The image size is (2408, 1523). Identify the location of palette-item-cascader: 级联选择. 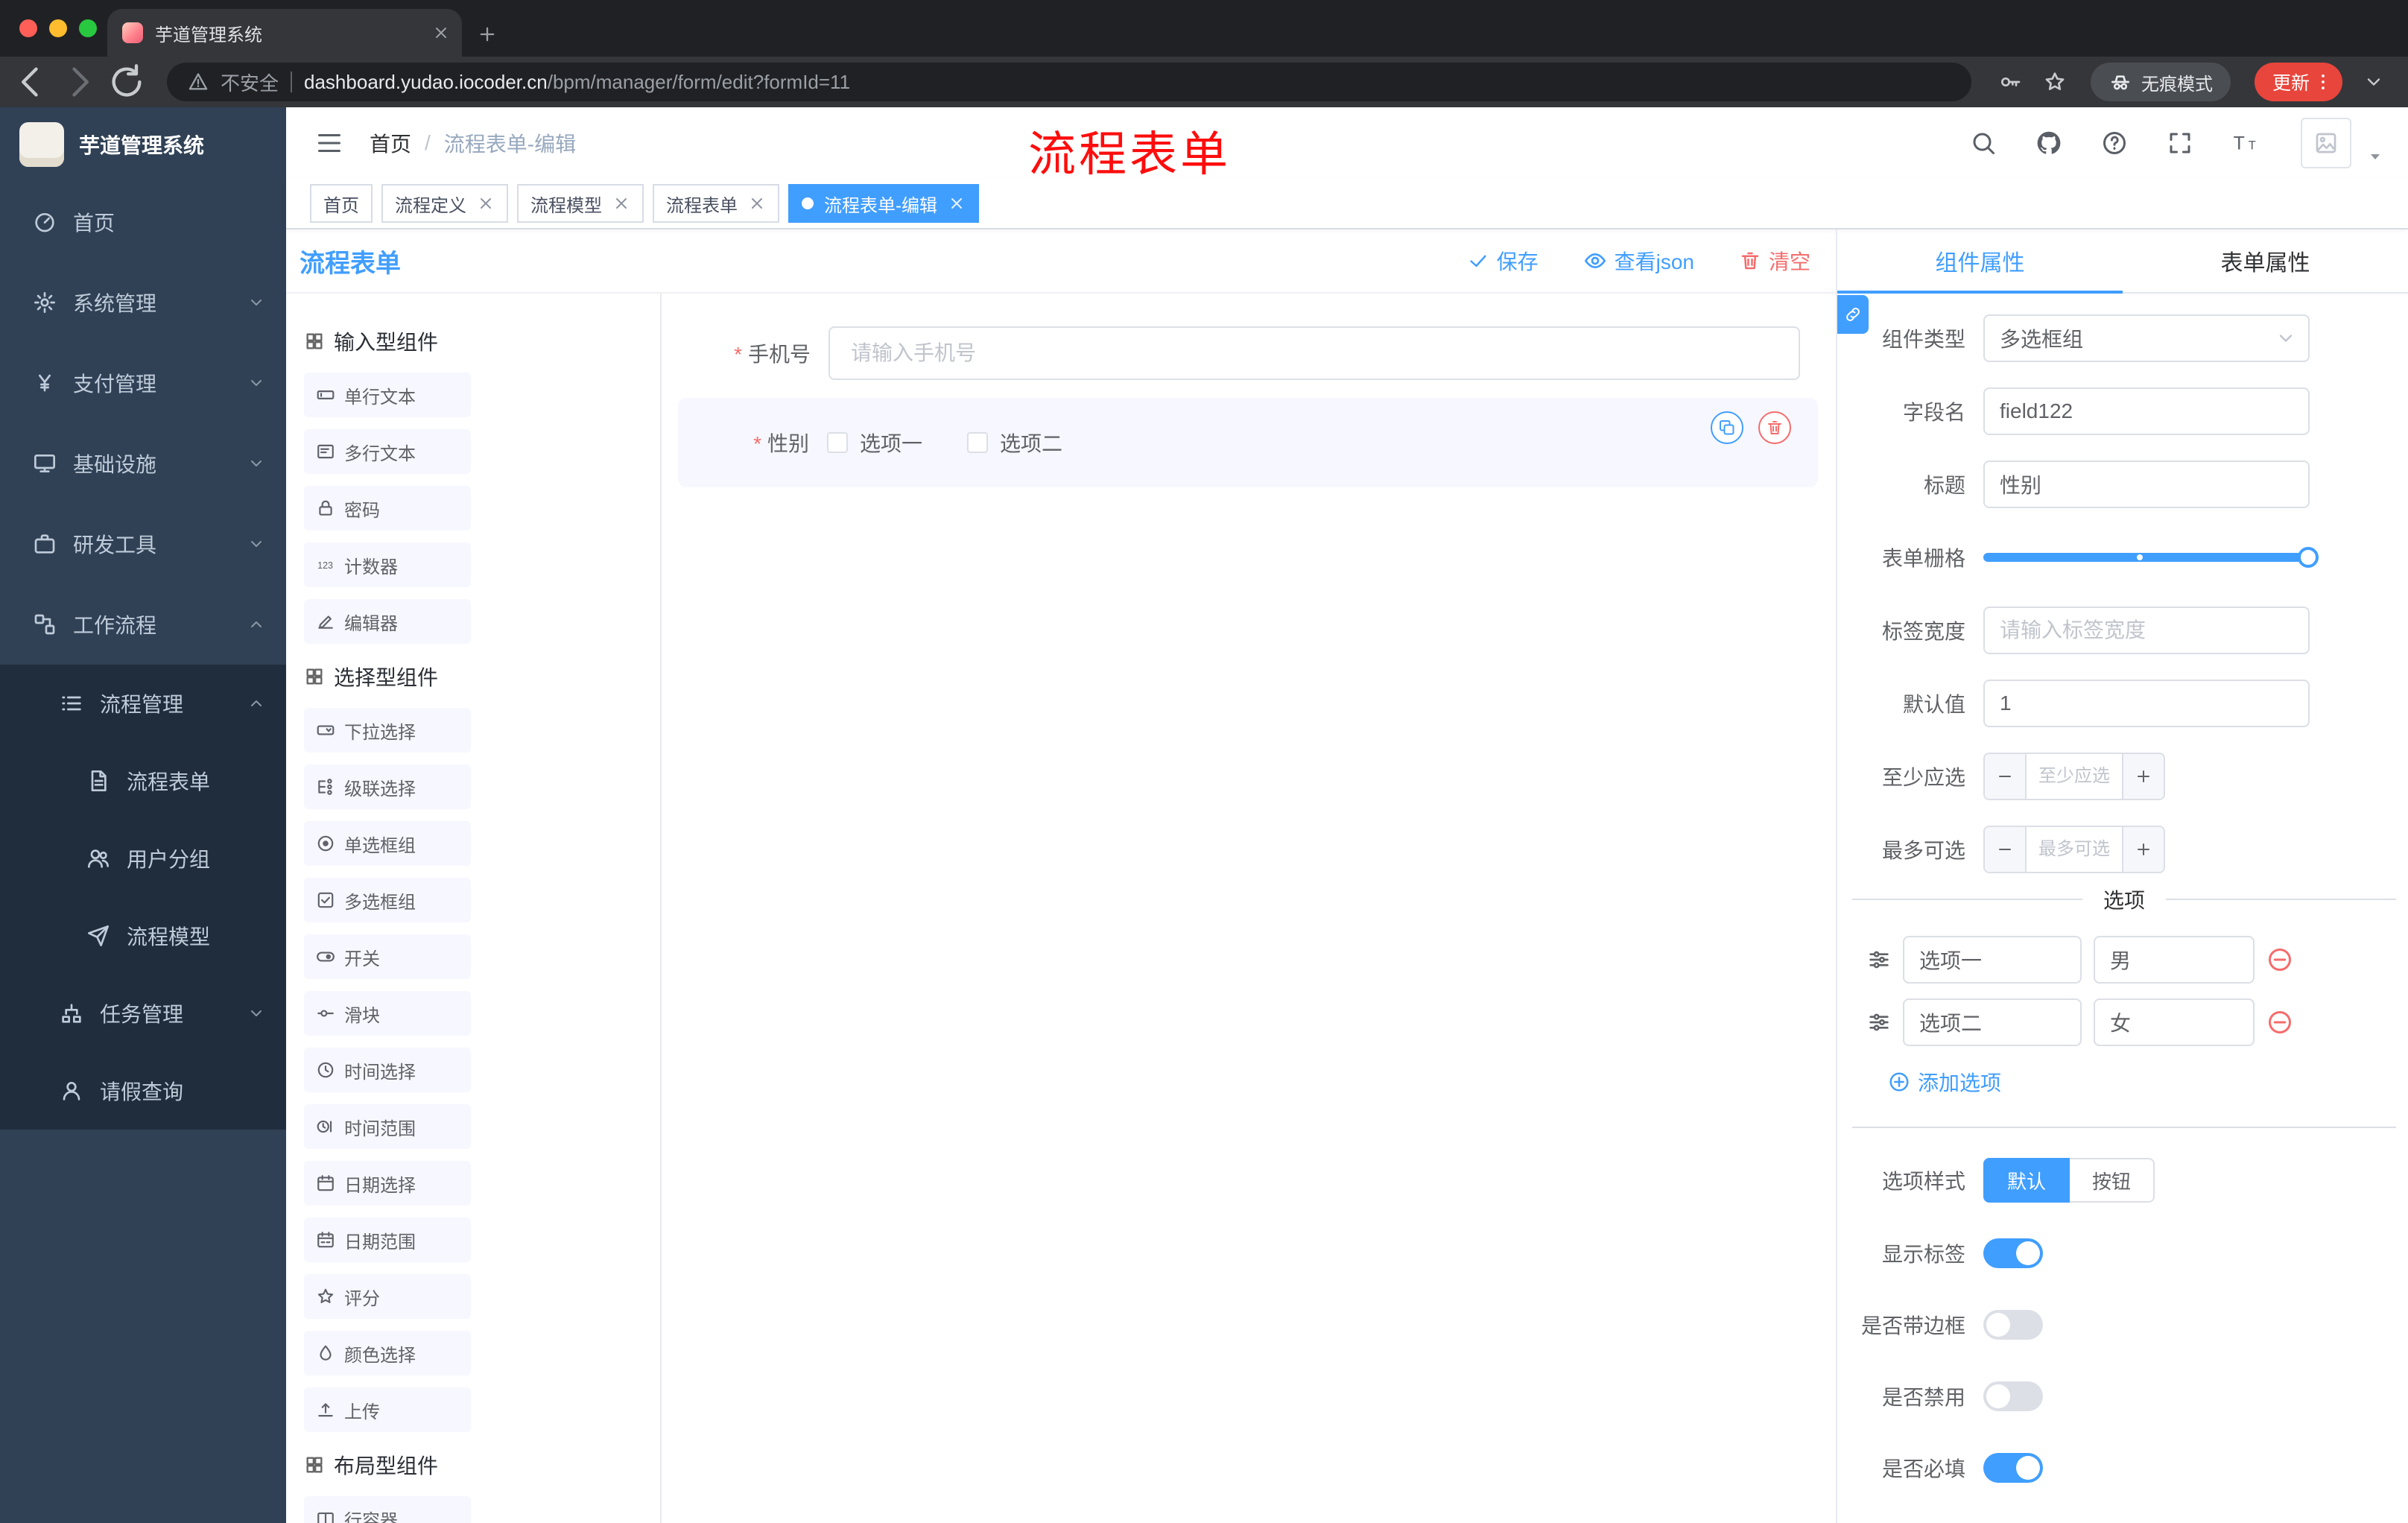
(387, 787).